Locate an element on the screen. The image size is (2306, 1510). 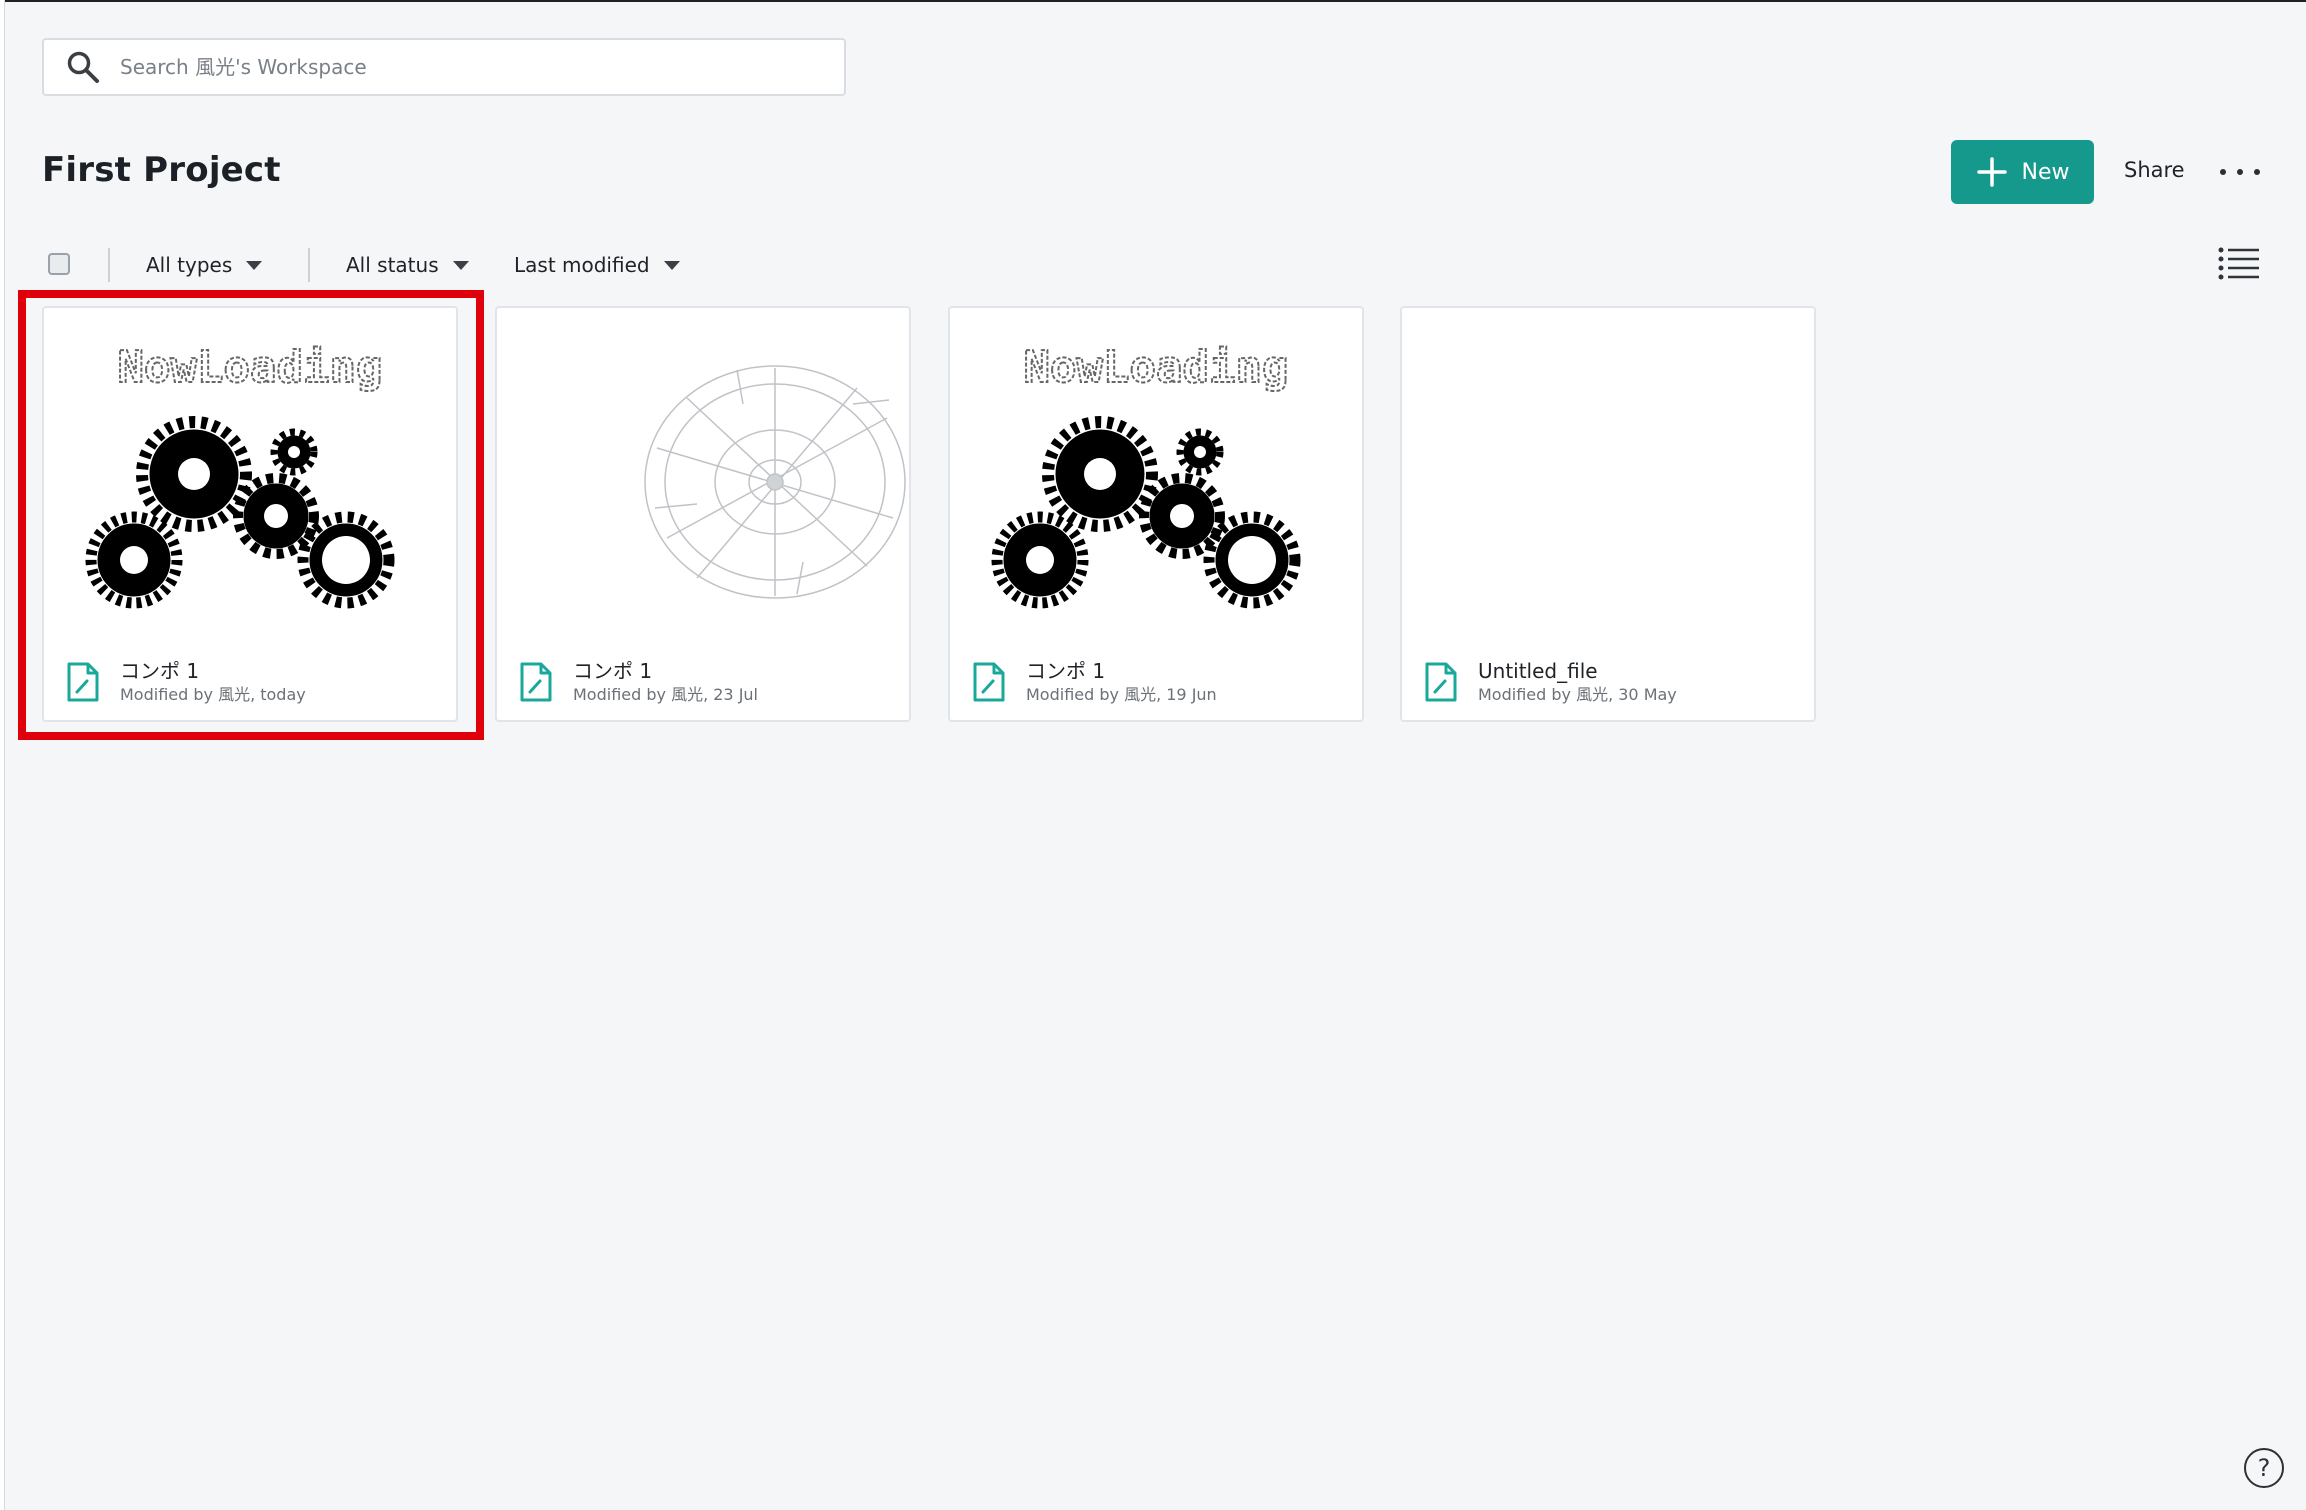
file-card: コンポ 1 Modified by 風光, today is located at coordinates (250, 514).